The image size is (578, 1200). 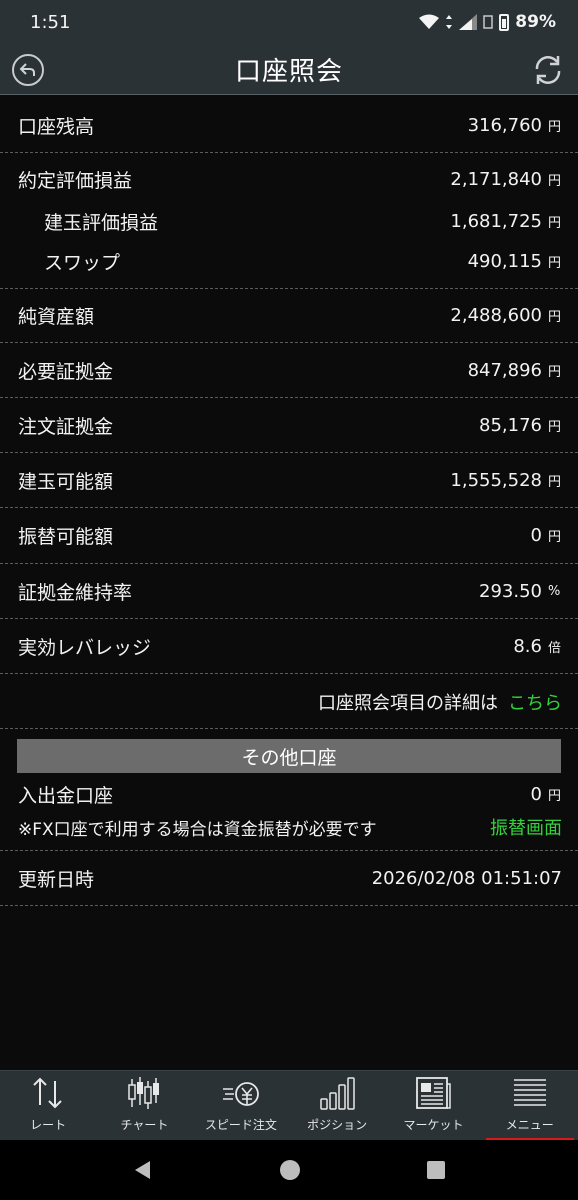 What do you see at coordinates (466, 878) in the screenshot?
I see `updated-value: 2026/02/08 01:51:07` at bounding box center [466, 878].